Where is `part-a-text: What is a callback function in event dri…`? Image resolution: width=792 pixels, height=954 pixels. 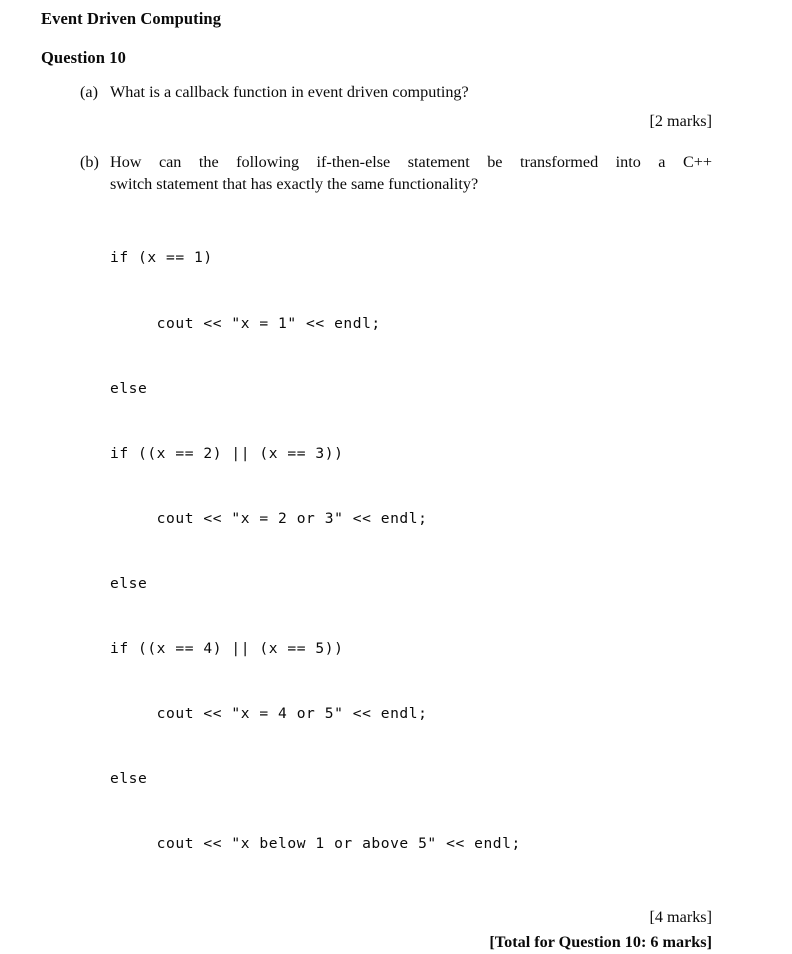
part-a-text: What is a callback function in event dri… is located at coordinates (289, 92).